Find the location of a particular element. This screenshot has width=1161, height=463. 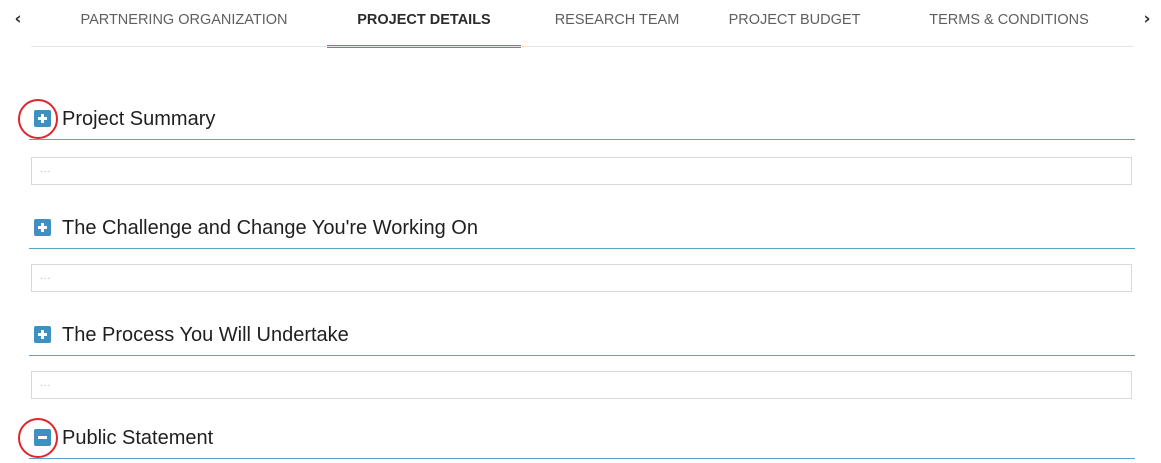

tab-divider is located at coordinates (582, 46).